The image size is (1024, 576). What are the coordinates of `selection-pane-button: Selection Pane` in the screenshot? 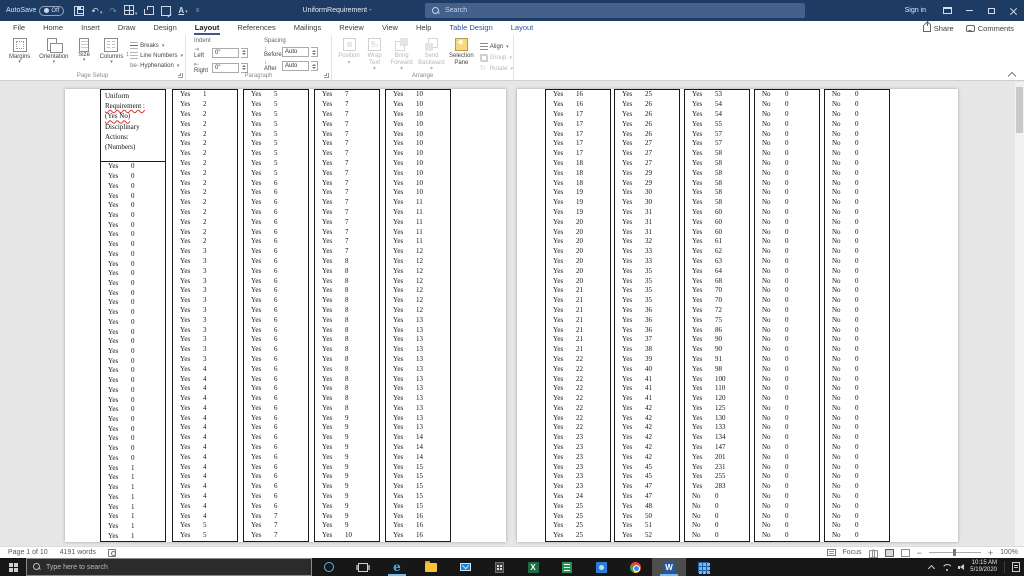 It's located at (461, 52).